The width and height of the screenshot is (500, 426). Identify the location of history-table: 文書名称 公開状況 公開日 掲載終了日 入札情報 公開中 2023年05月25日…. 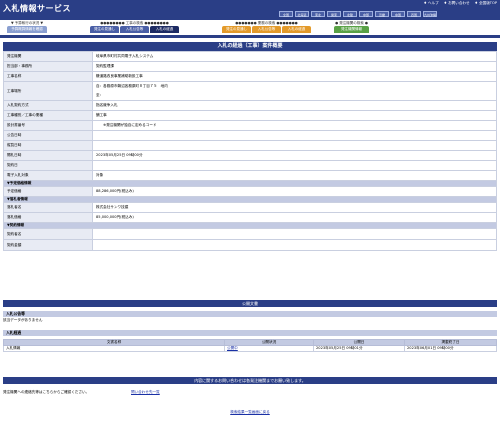
(250, 345).